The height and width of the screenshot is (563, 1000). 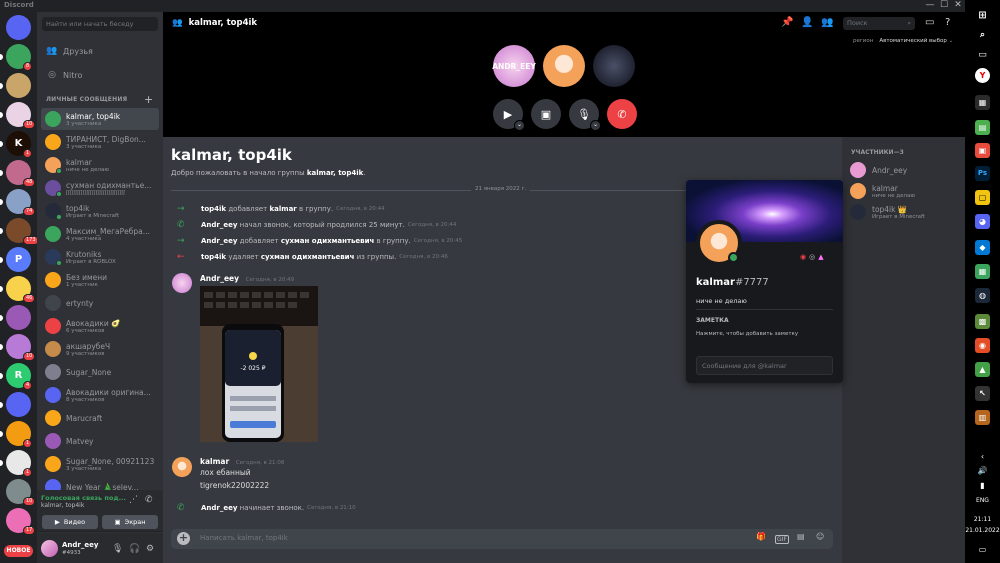 I want to click on mute-button: 🎙 ⌄, so click(x=585, y=115).